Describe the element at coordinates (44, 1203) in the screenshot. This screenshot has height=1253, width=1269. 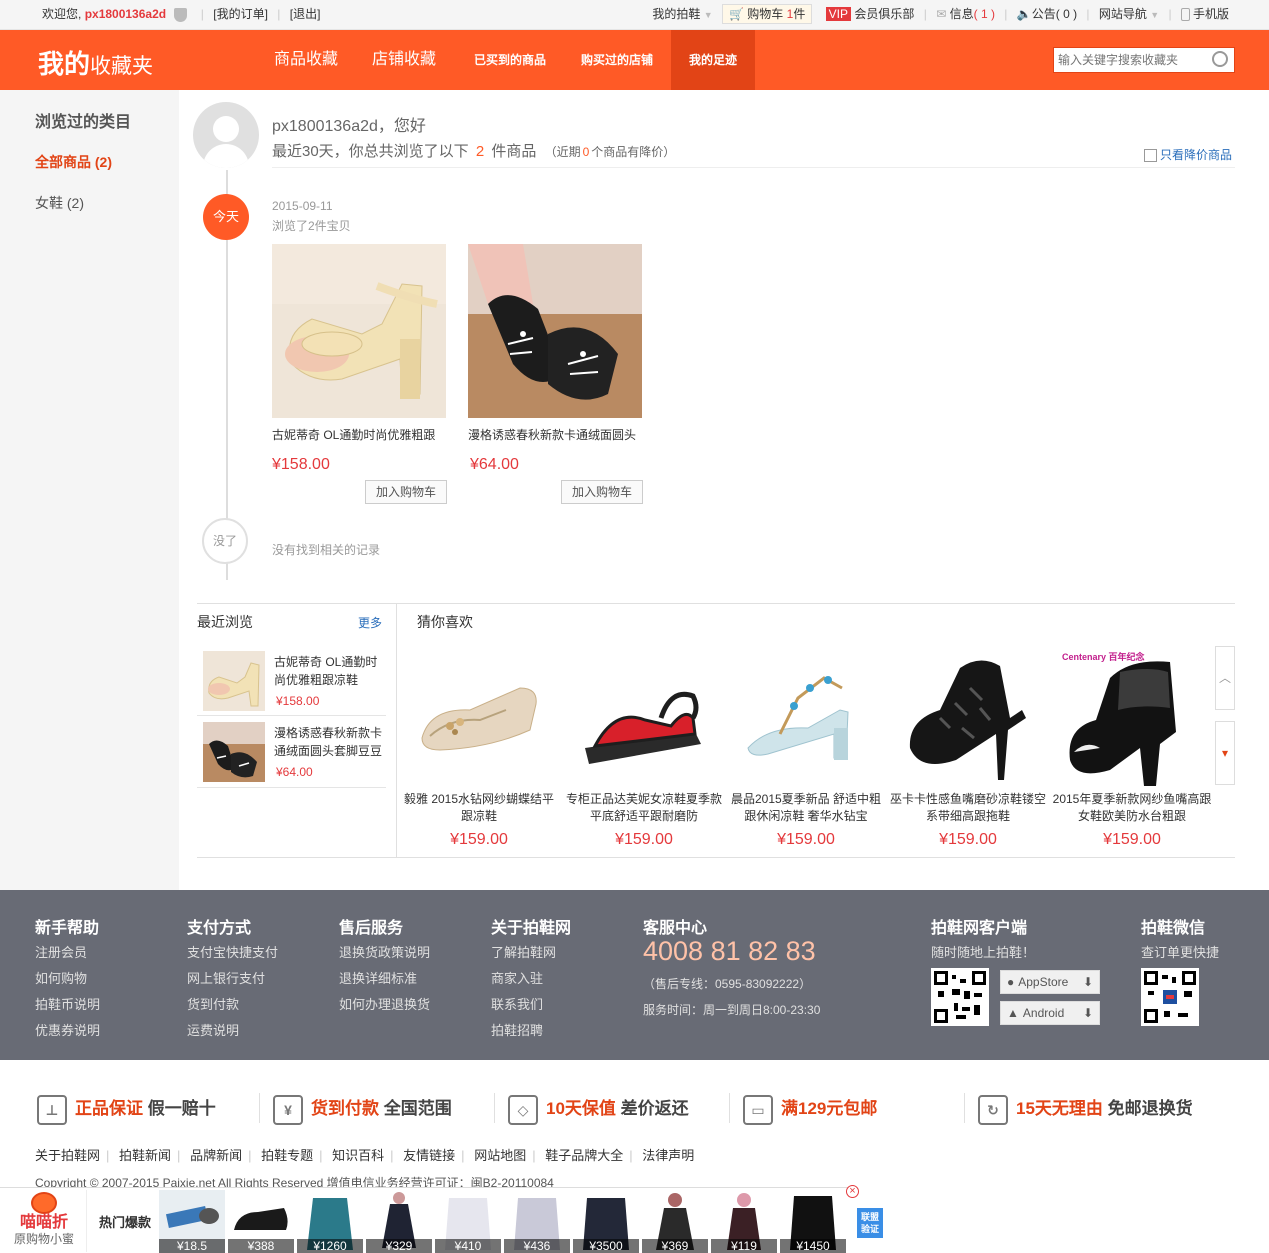
I see `cat-logo-icon` at that location.